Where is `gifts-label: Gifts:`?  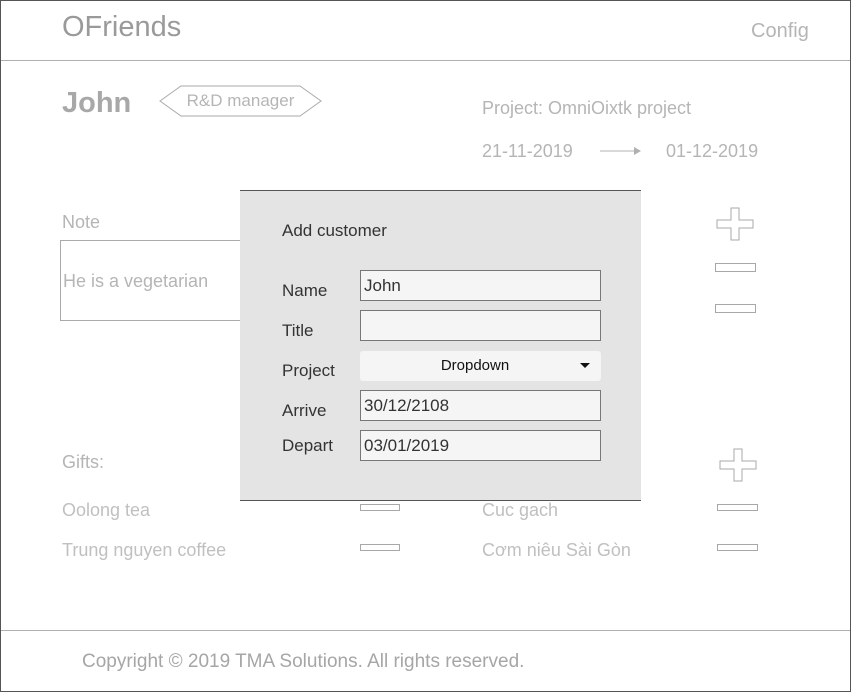
gifts-label: Gifts: is located at coordinates (83, 462).